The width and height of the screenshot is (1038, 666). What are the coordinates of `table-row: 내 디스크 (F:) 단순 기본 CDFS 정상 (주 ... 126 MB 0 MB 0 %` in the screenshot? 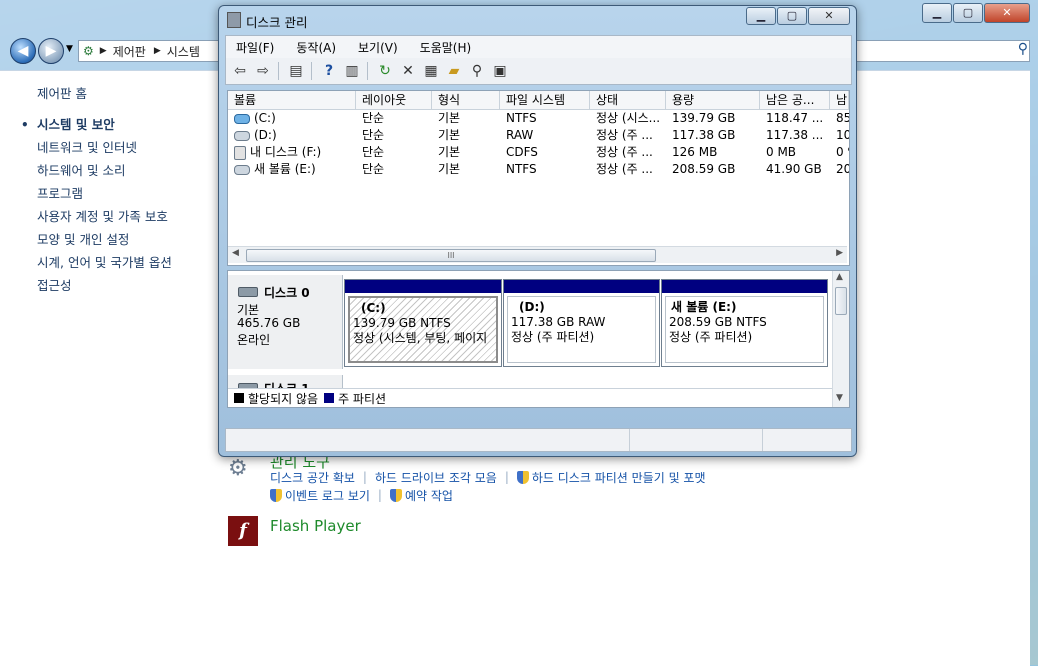 It's located at (538, 152).